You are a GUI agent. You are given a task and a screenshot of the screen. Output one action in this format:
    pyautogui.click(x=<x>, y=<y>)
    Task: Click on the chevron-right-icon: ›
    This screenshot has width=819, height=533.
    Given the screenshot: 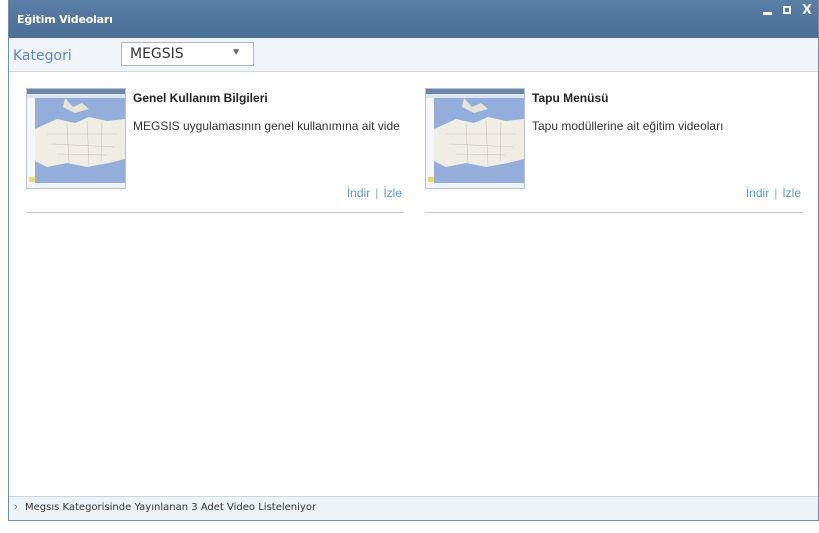 What is the action you would take?
    pyautogui.click(x=16, y=507)
    